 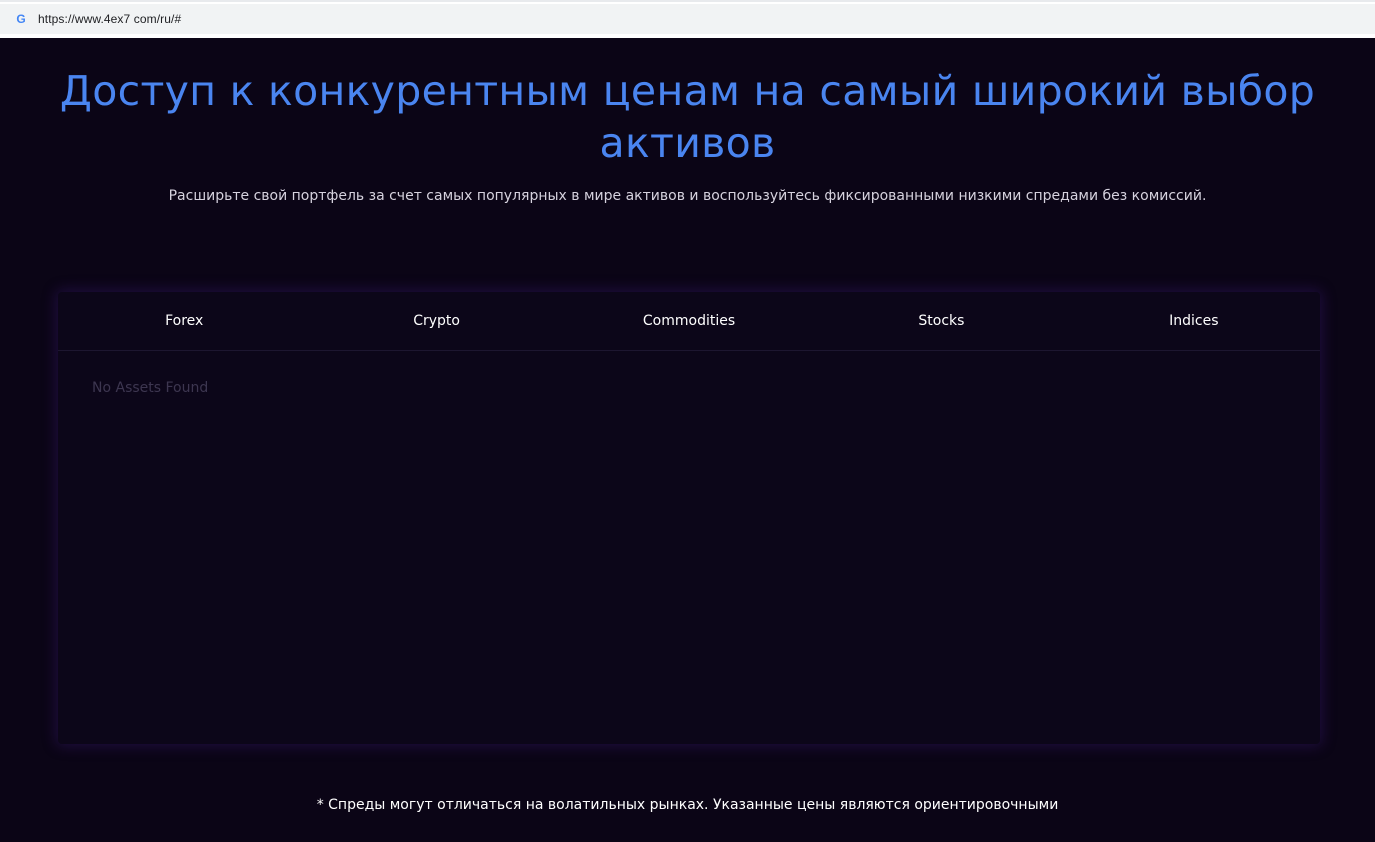 I want to click on google-g-icon: G, so click(x=21, y=19).